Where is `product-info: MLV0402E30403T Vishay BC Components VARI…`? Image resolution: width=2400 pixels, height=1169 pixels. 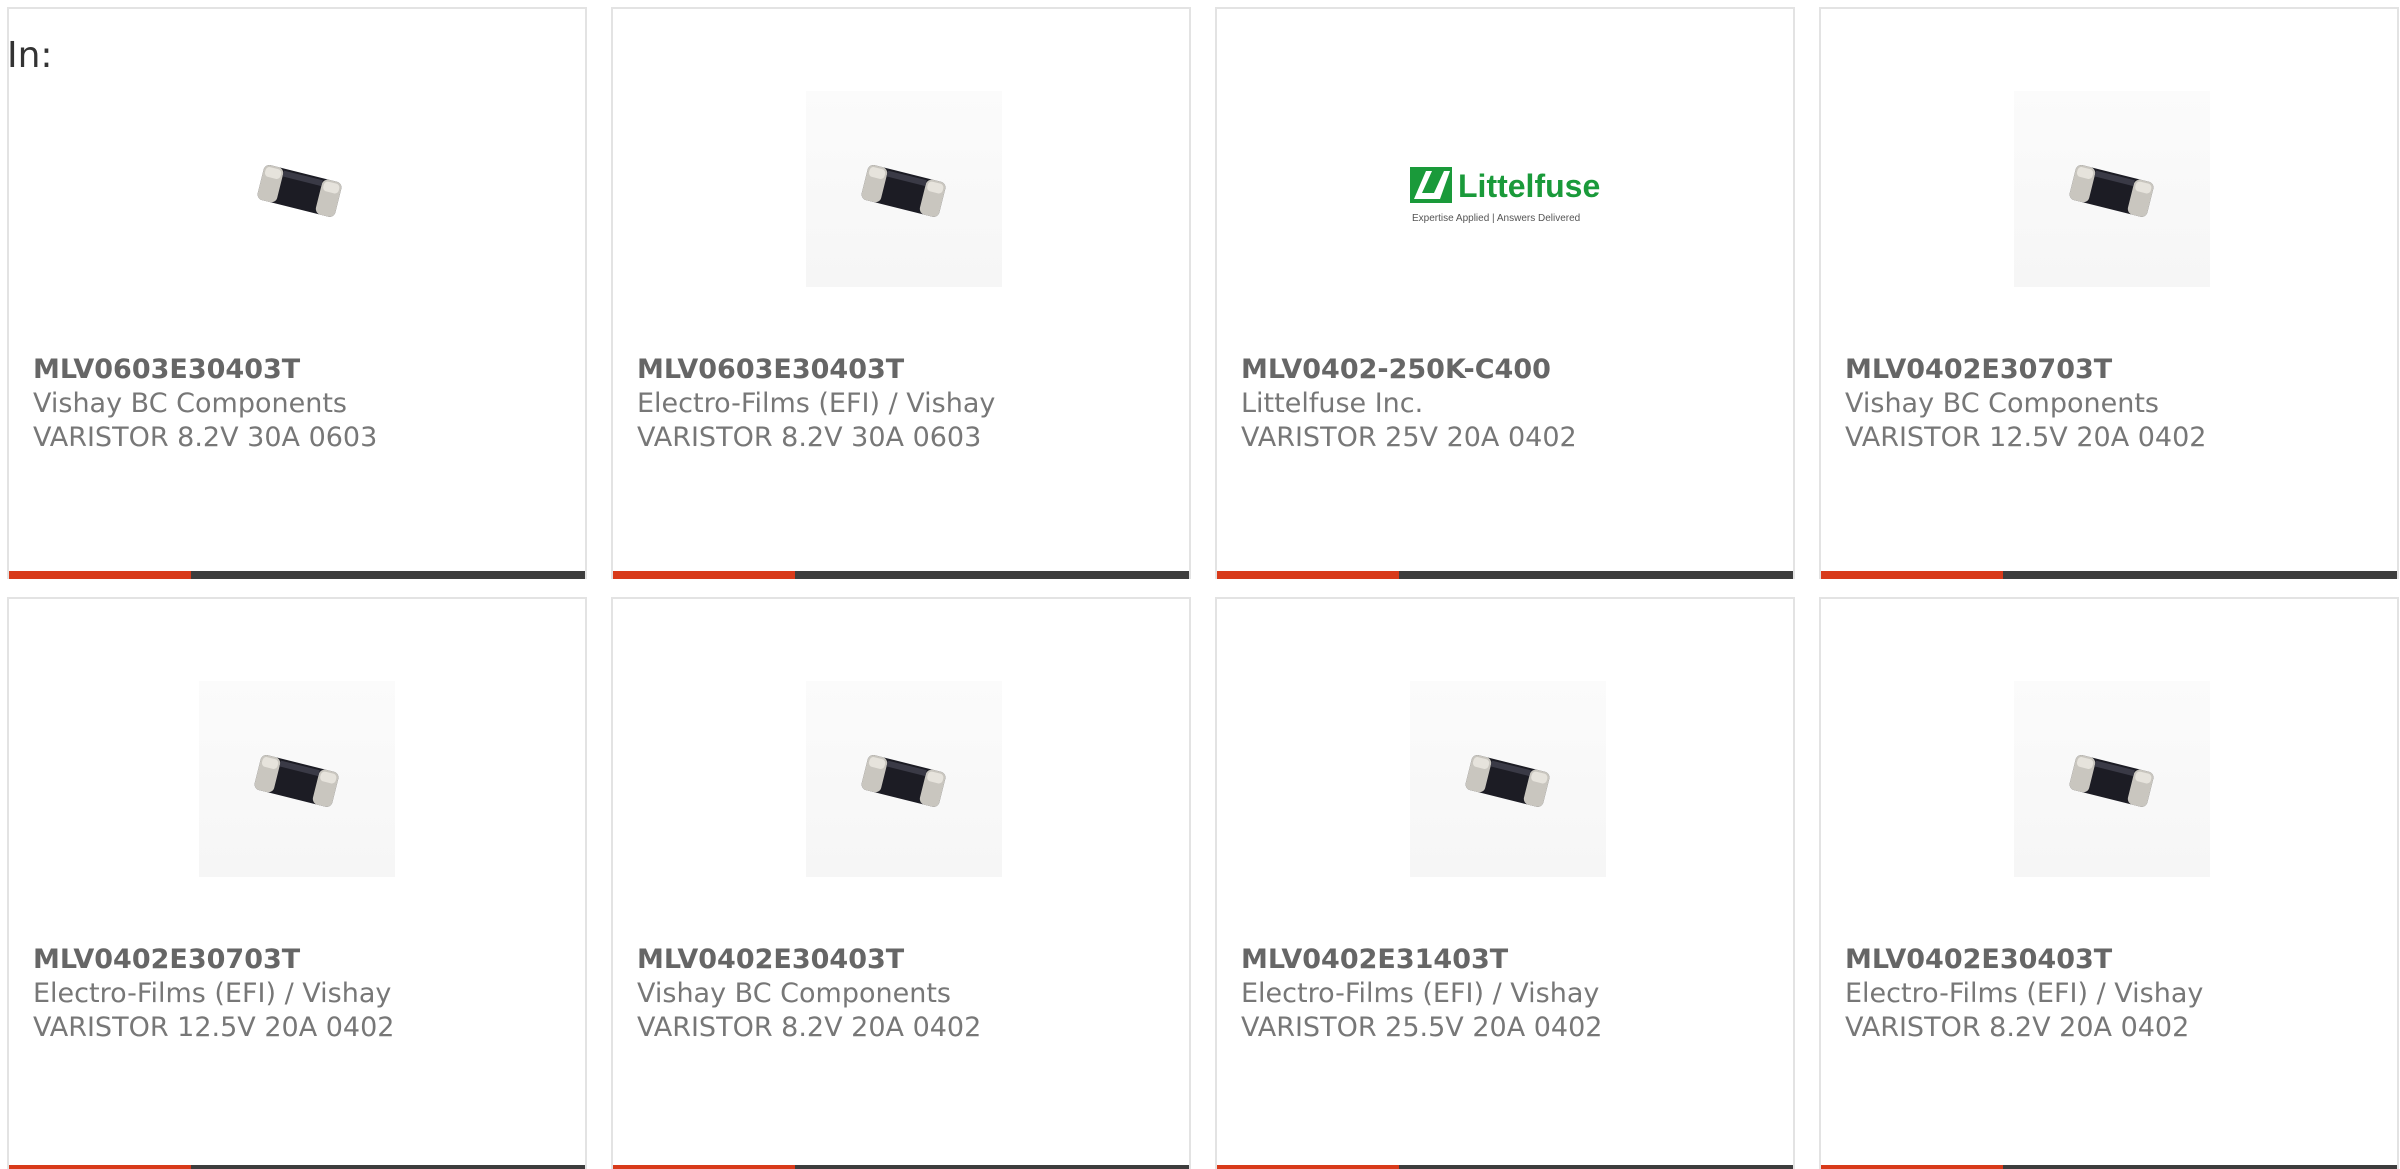 product-info: MLV0402E30403T Vishay BC Components VARI… is located at coordinates (903, 994).